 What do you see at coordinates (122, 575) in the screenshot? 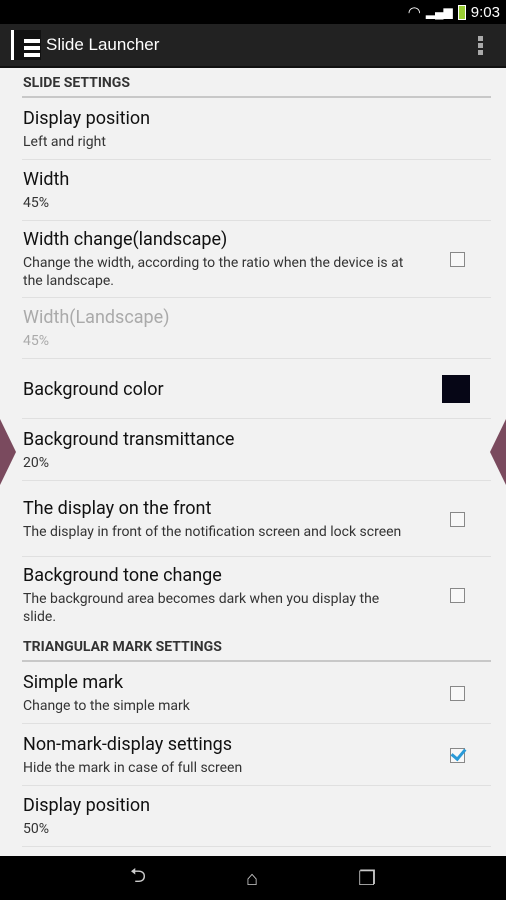
I see `pref-title: Background tone change` at bounding box center [122, 575].